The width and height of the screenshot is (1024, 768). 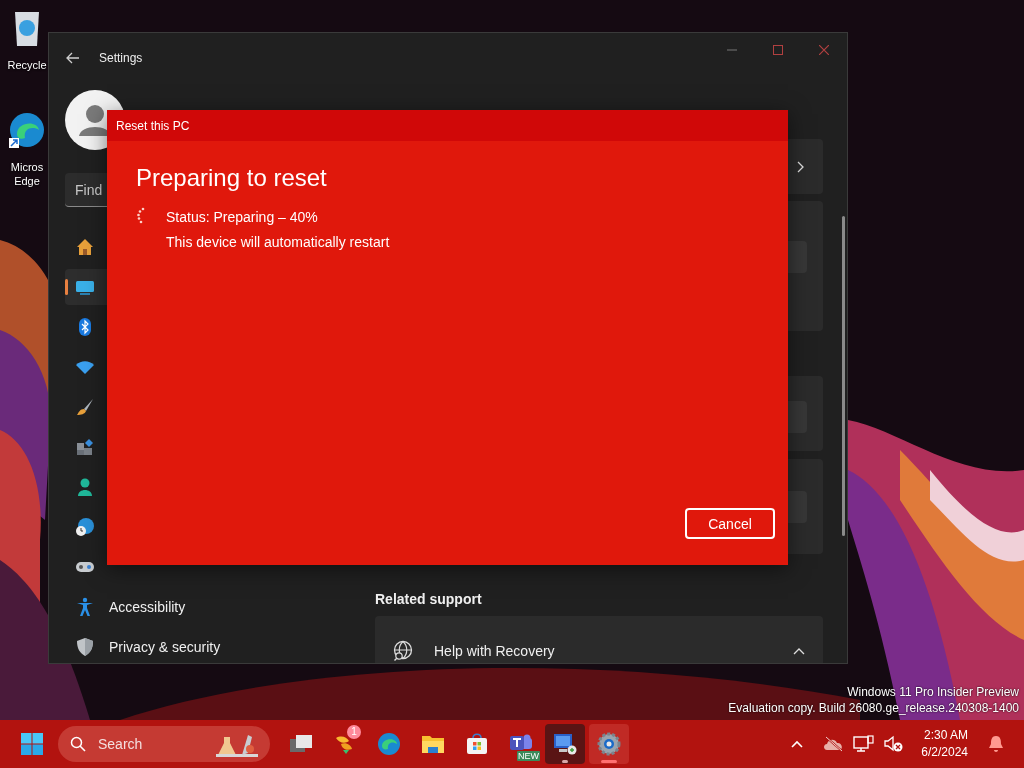 What do you see at coordinates (121, 58) in the screenshot?
I see `window-title: Settings` at bounding box center [121, 58].